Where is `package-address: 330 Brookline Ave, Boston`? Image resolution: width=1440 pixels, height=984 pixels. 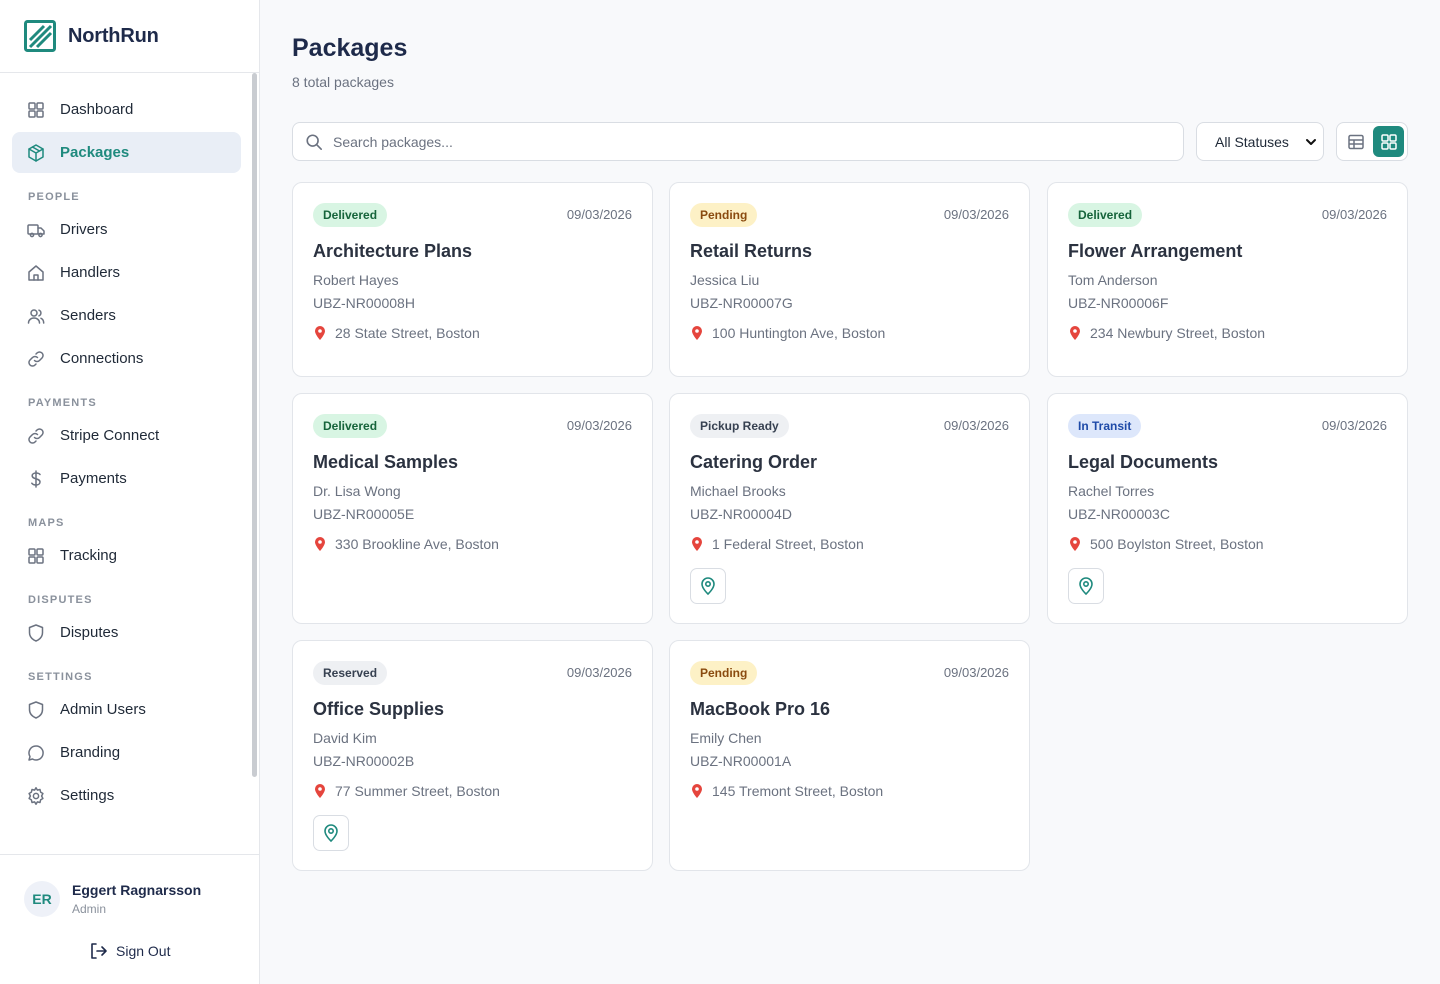
package-address: 330 Brookline Ave, Boston is located at coordinates (406, 544).